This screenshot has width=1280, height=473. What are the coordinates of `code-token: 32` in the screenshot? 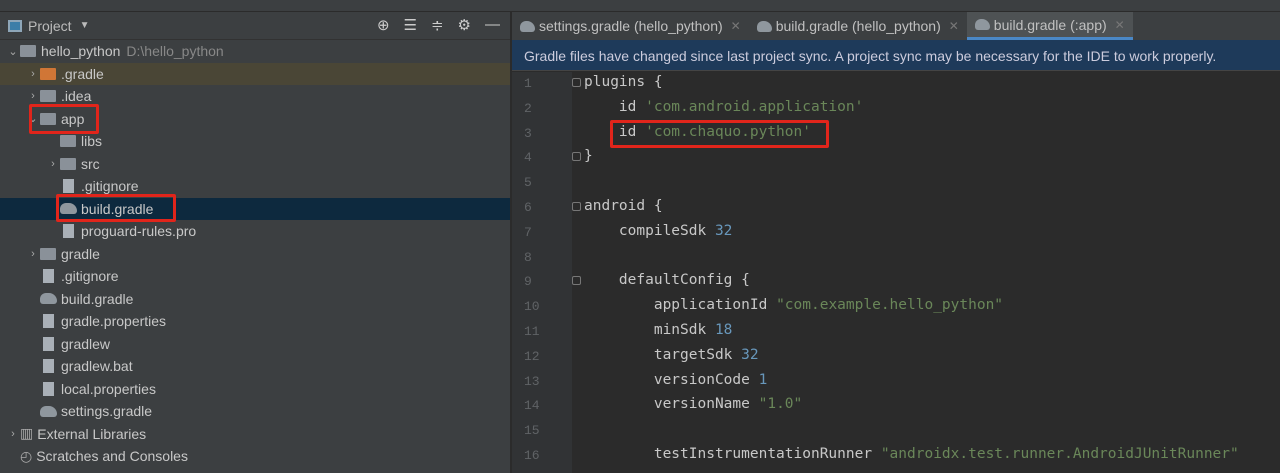 It's located at (723, 230).